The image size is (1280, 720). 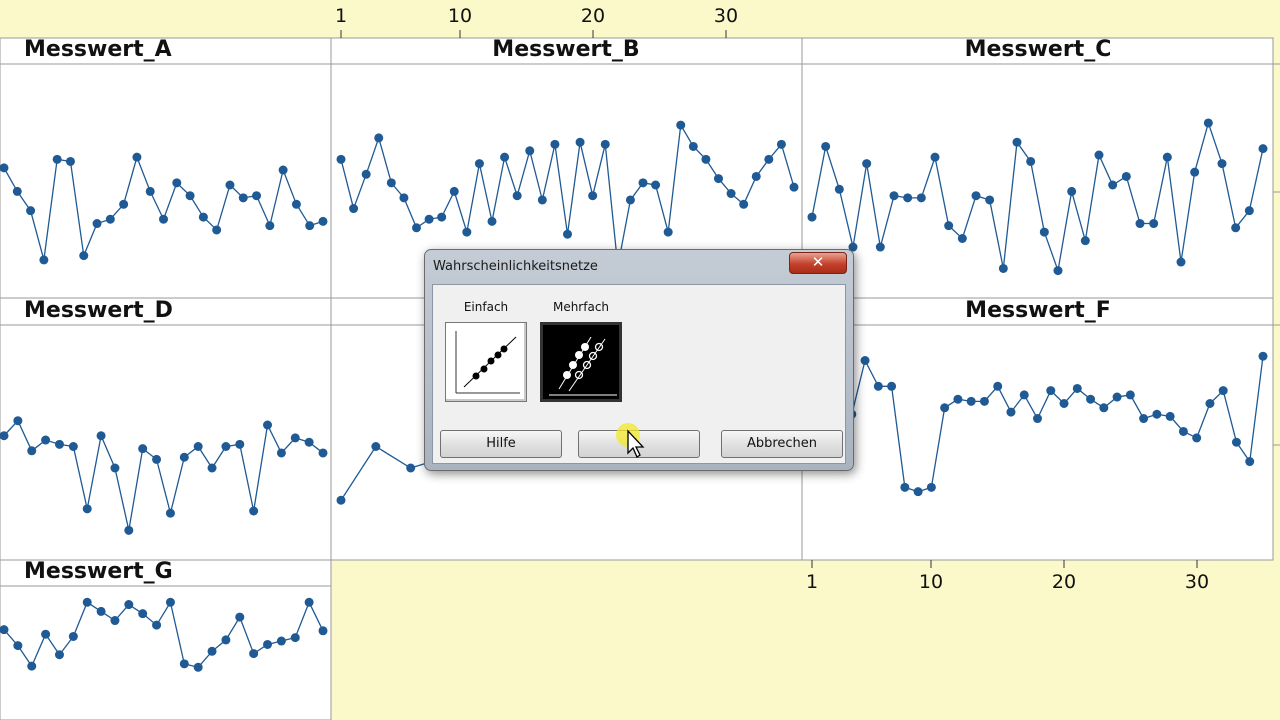 What do you see at coordinates (630, 440) in the screenshot?
I see `cursor-arrow-icon` at bounding box center [630, 440].